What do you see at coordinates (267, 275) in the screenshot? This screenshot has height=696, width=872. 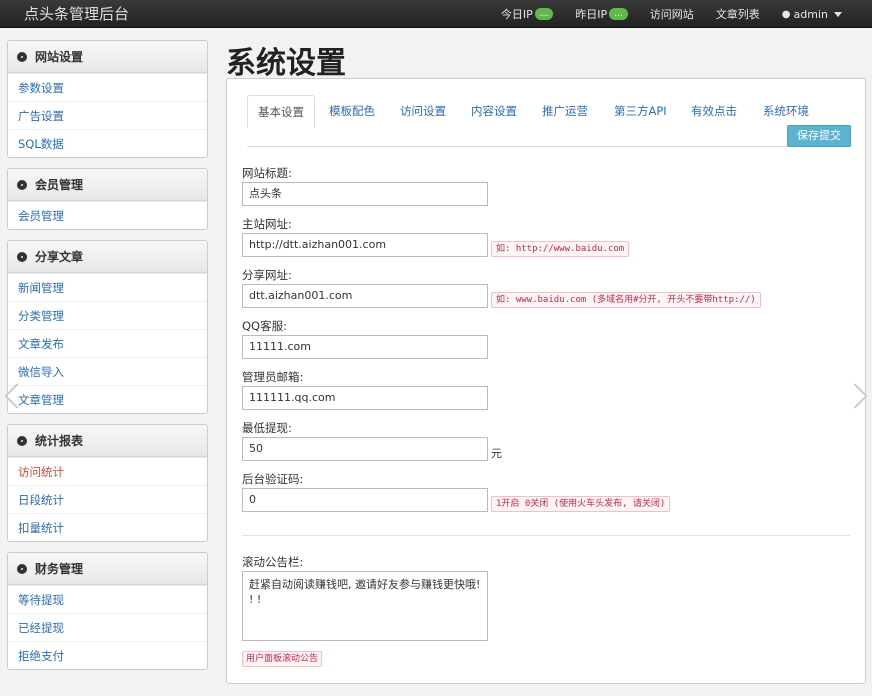 I see `share-url-label: 分享网址:` at bounding box center [267, 275].